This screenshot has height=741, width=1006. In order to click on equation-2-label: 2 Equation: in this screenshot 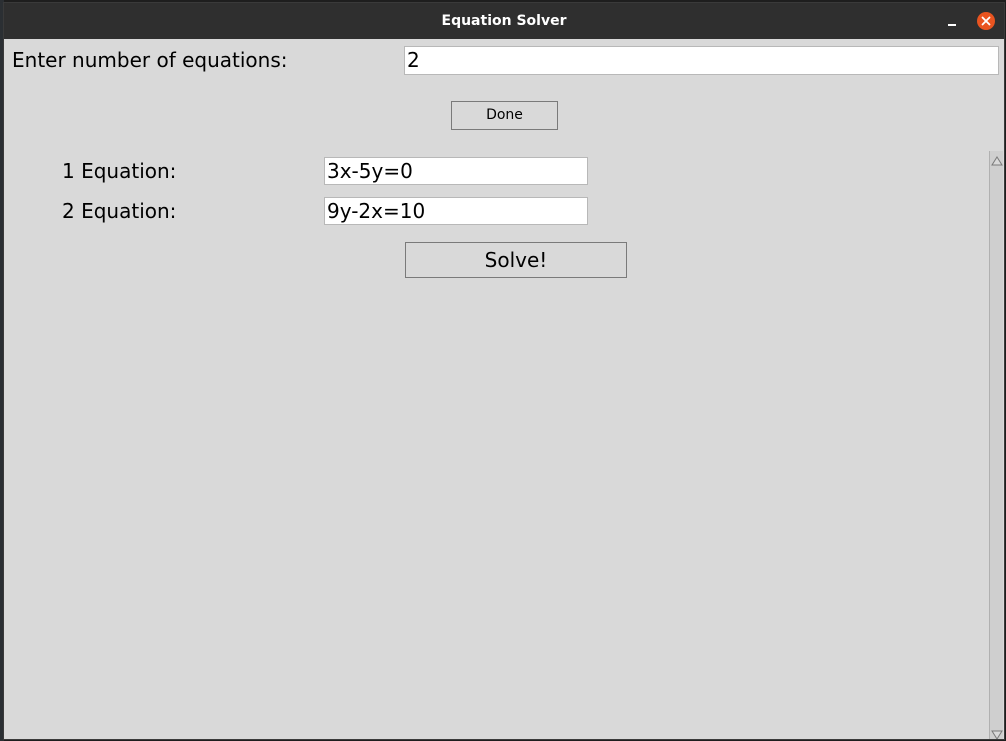, I will do `click(119, 211)`.